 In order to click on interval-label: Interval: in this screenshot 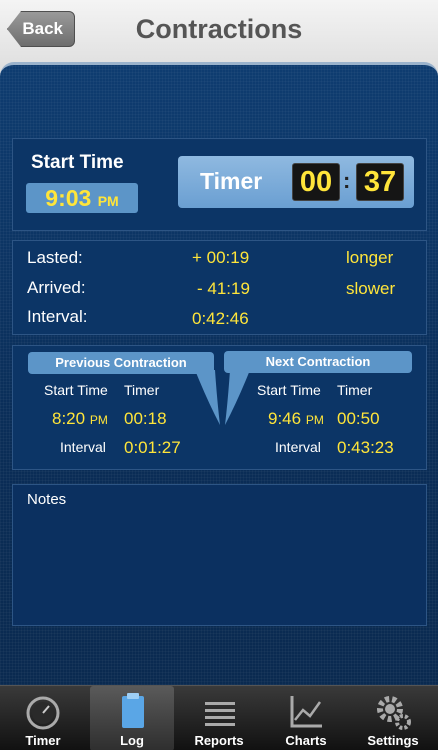, I will do `click(57, 316)`.